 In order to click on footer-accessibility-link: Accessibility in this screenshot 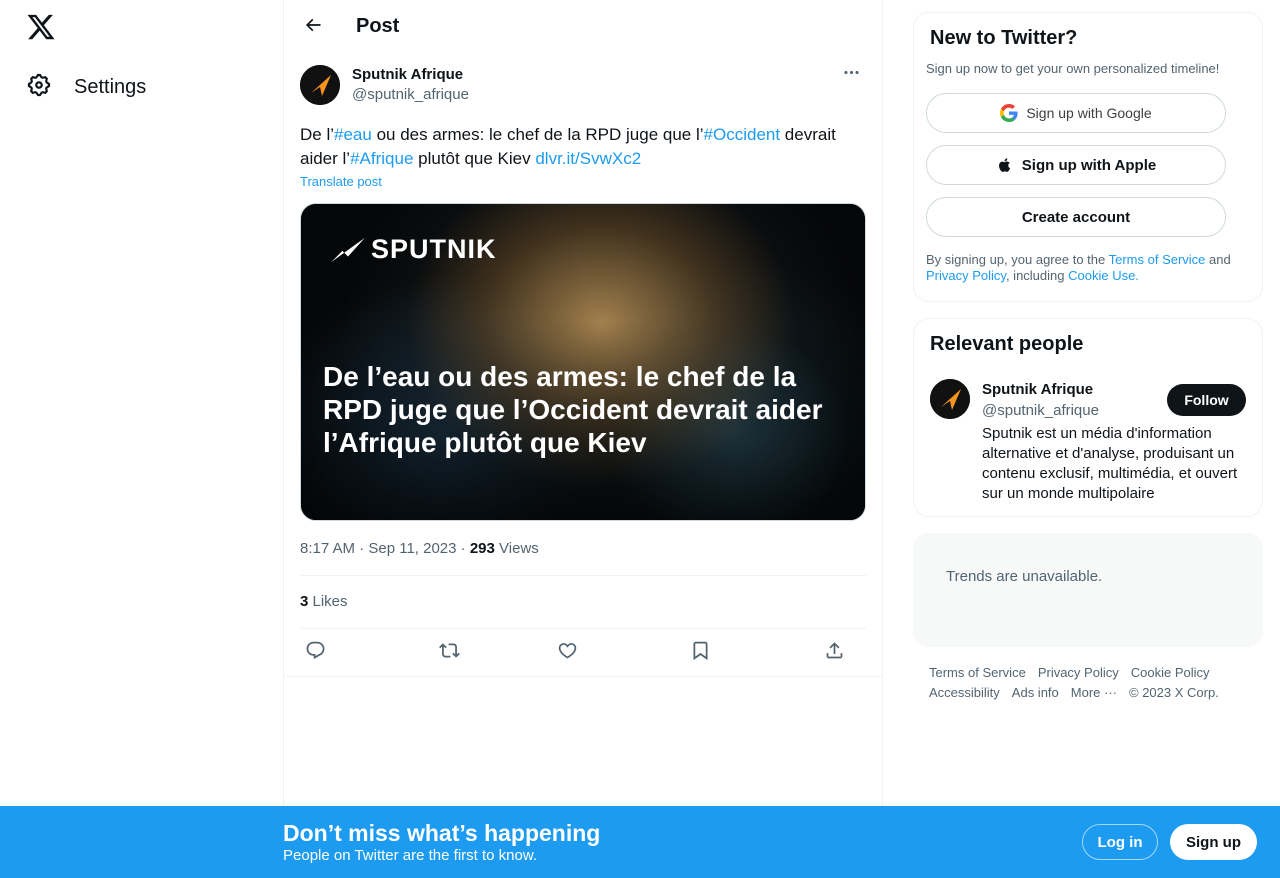, I will do `click(964, 693)`.